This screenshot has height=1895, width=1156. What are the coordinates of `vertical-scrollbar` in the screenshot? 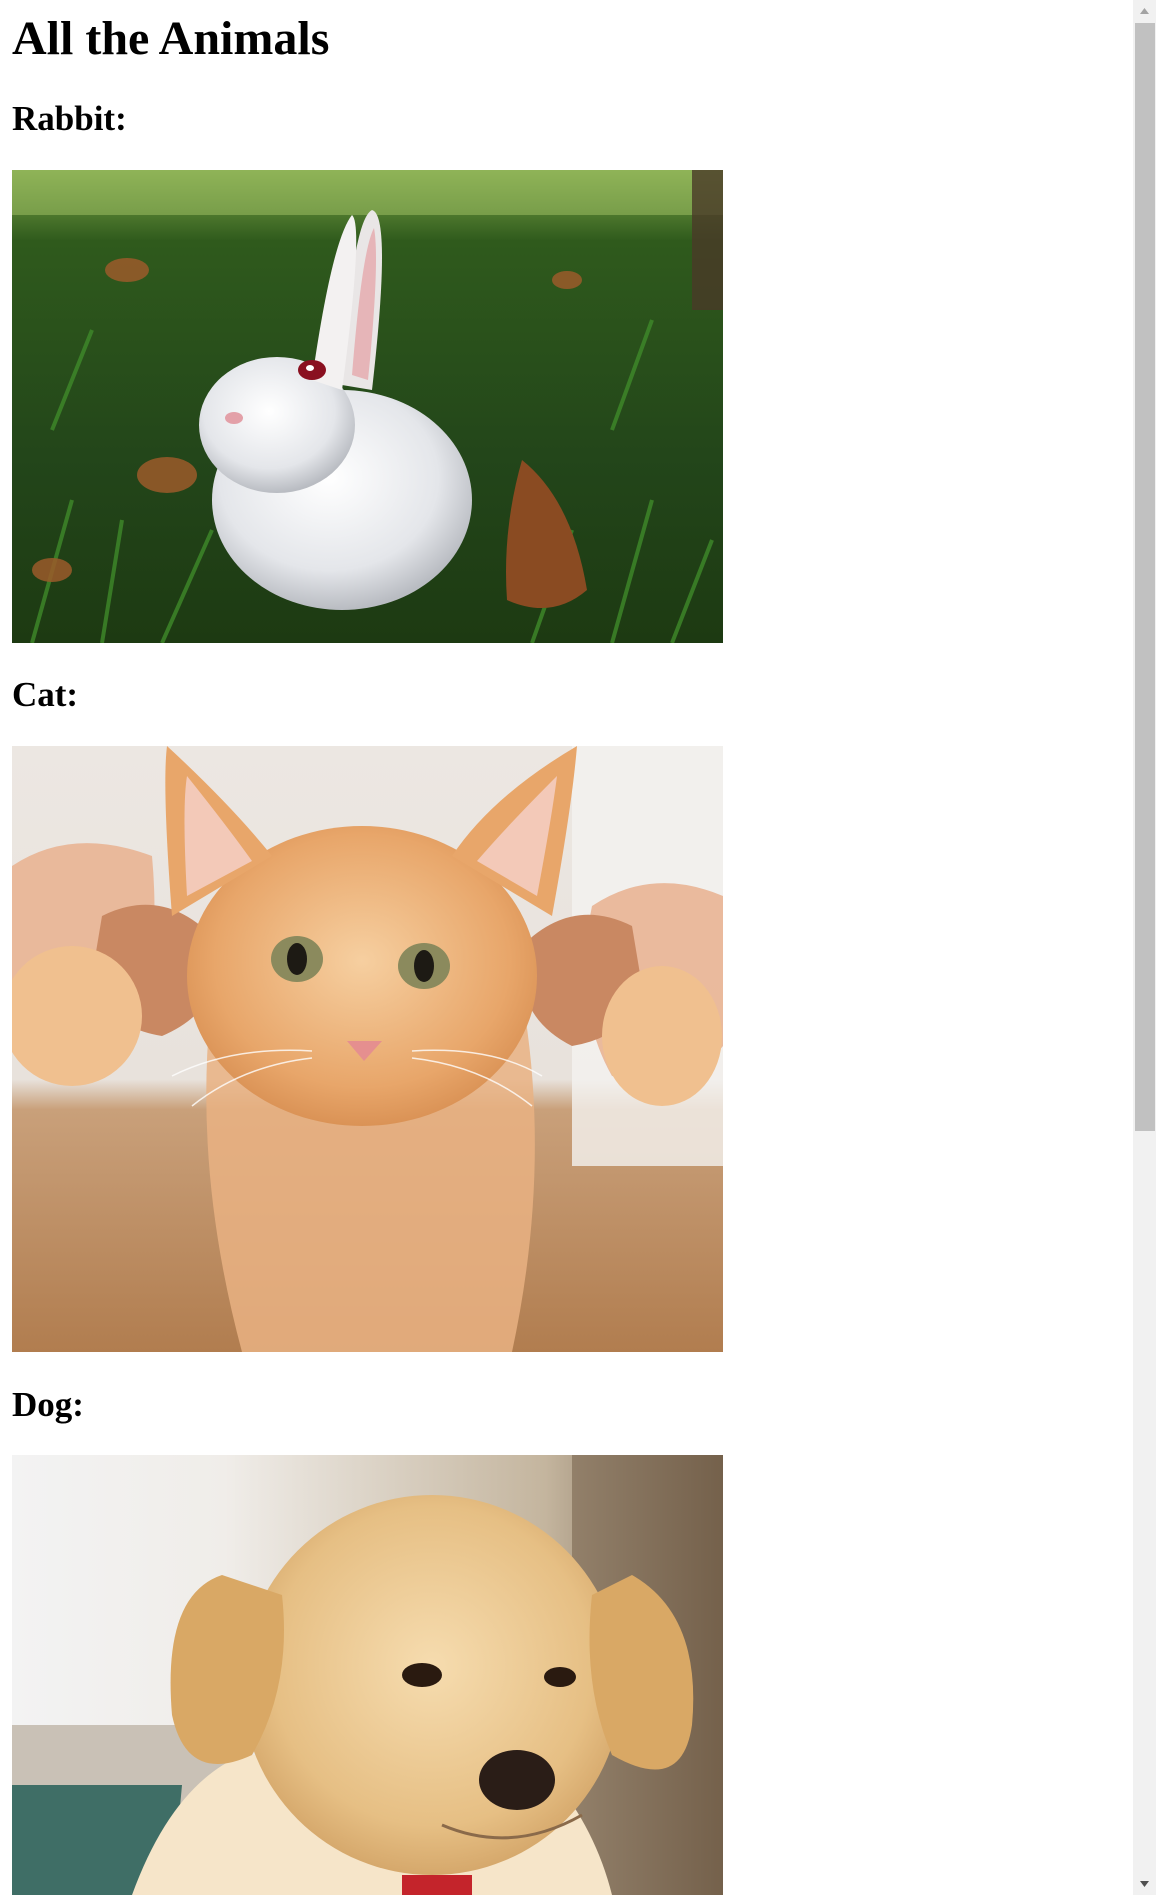 It's located at (1144, 947).